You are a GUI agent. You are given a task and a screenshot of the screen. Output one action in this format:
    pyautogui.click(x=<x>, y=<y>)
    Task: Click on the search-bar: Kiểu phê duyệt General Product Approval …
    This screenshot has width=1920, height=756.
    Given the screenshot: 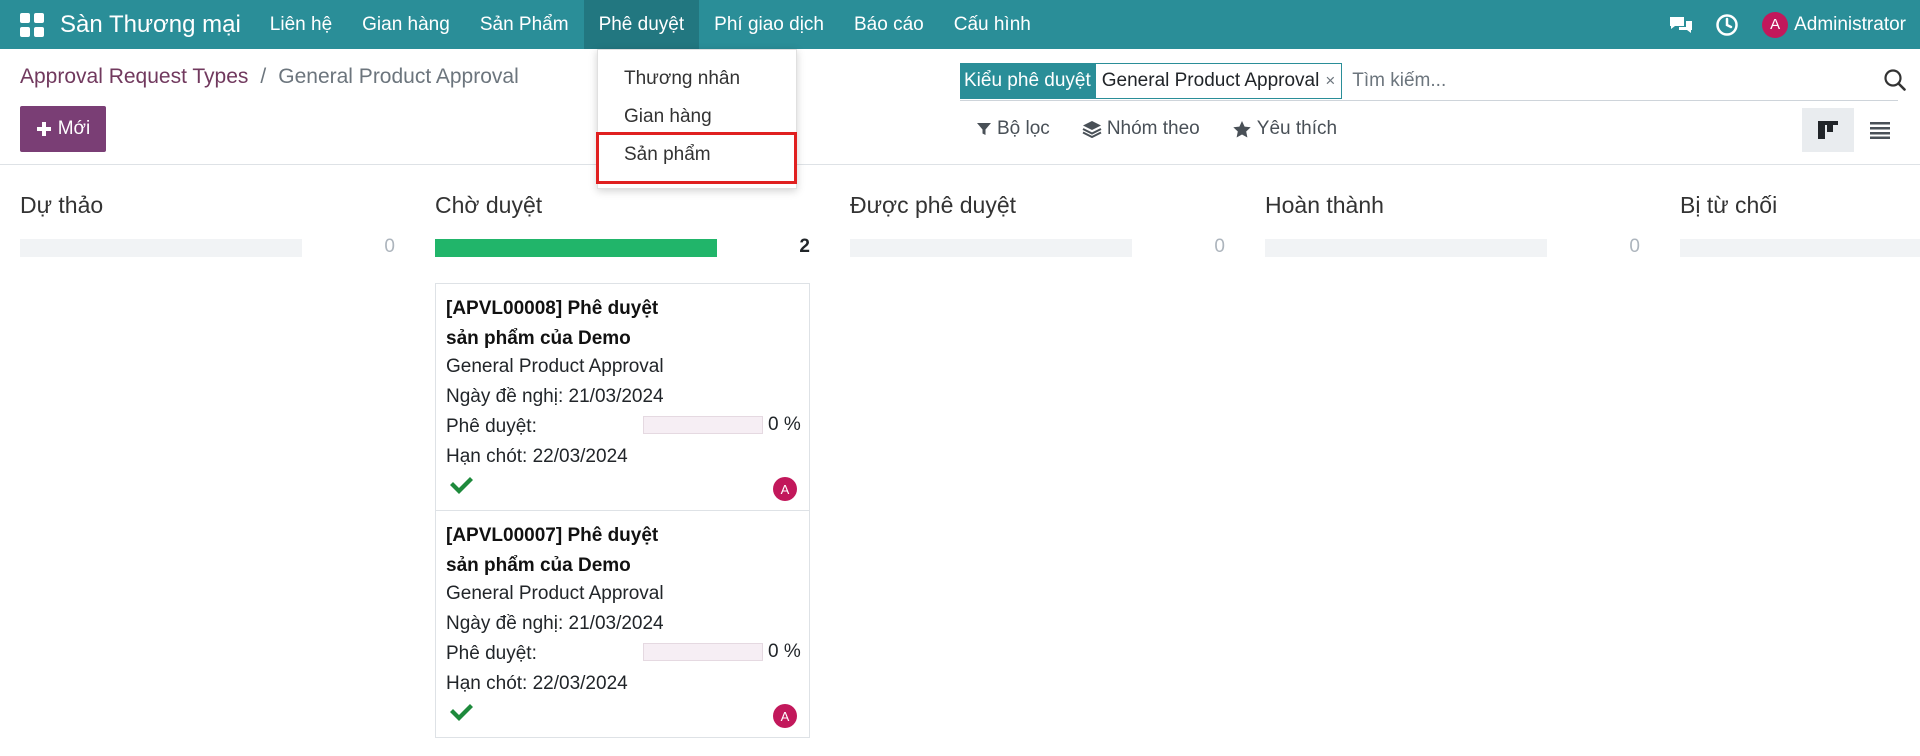 What is the action you would take?
    pyautogui.click(x=1433, y=81)
    